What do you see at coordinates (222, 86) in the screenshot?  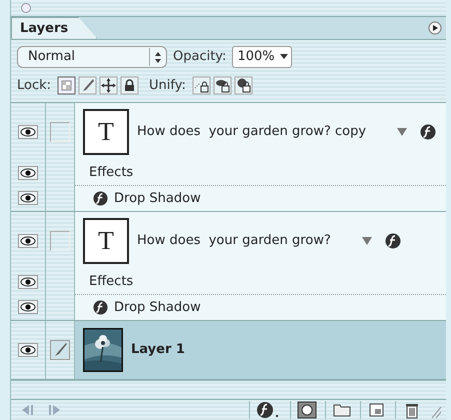 I see `unify-visibility-icon` at bounding box center [222, 86].